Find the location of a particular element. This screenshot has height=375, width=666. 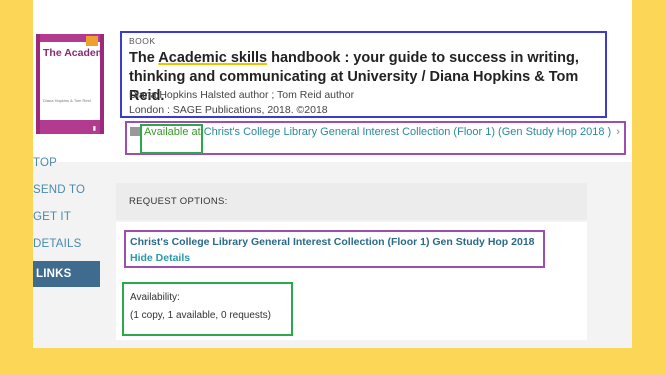

nav-top: TOP is located at coordinates (45, 163).